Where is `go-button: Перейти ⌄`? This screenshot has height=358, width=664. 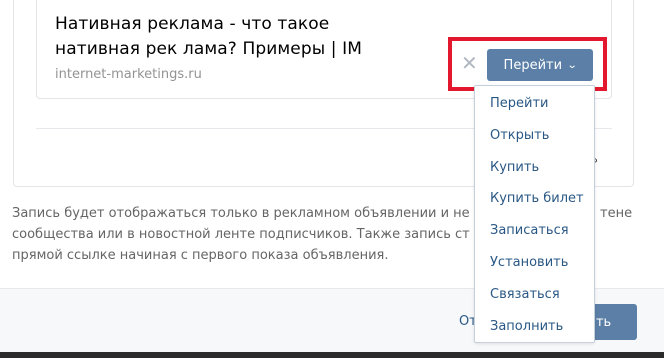
go-button: Перейти ⌄ is located at coordinates (540, 65).